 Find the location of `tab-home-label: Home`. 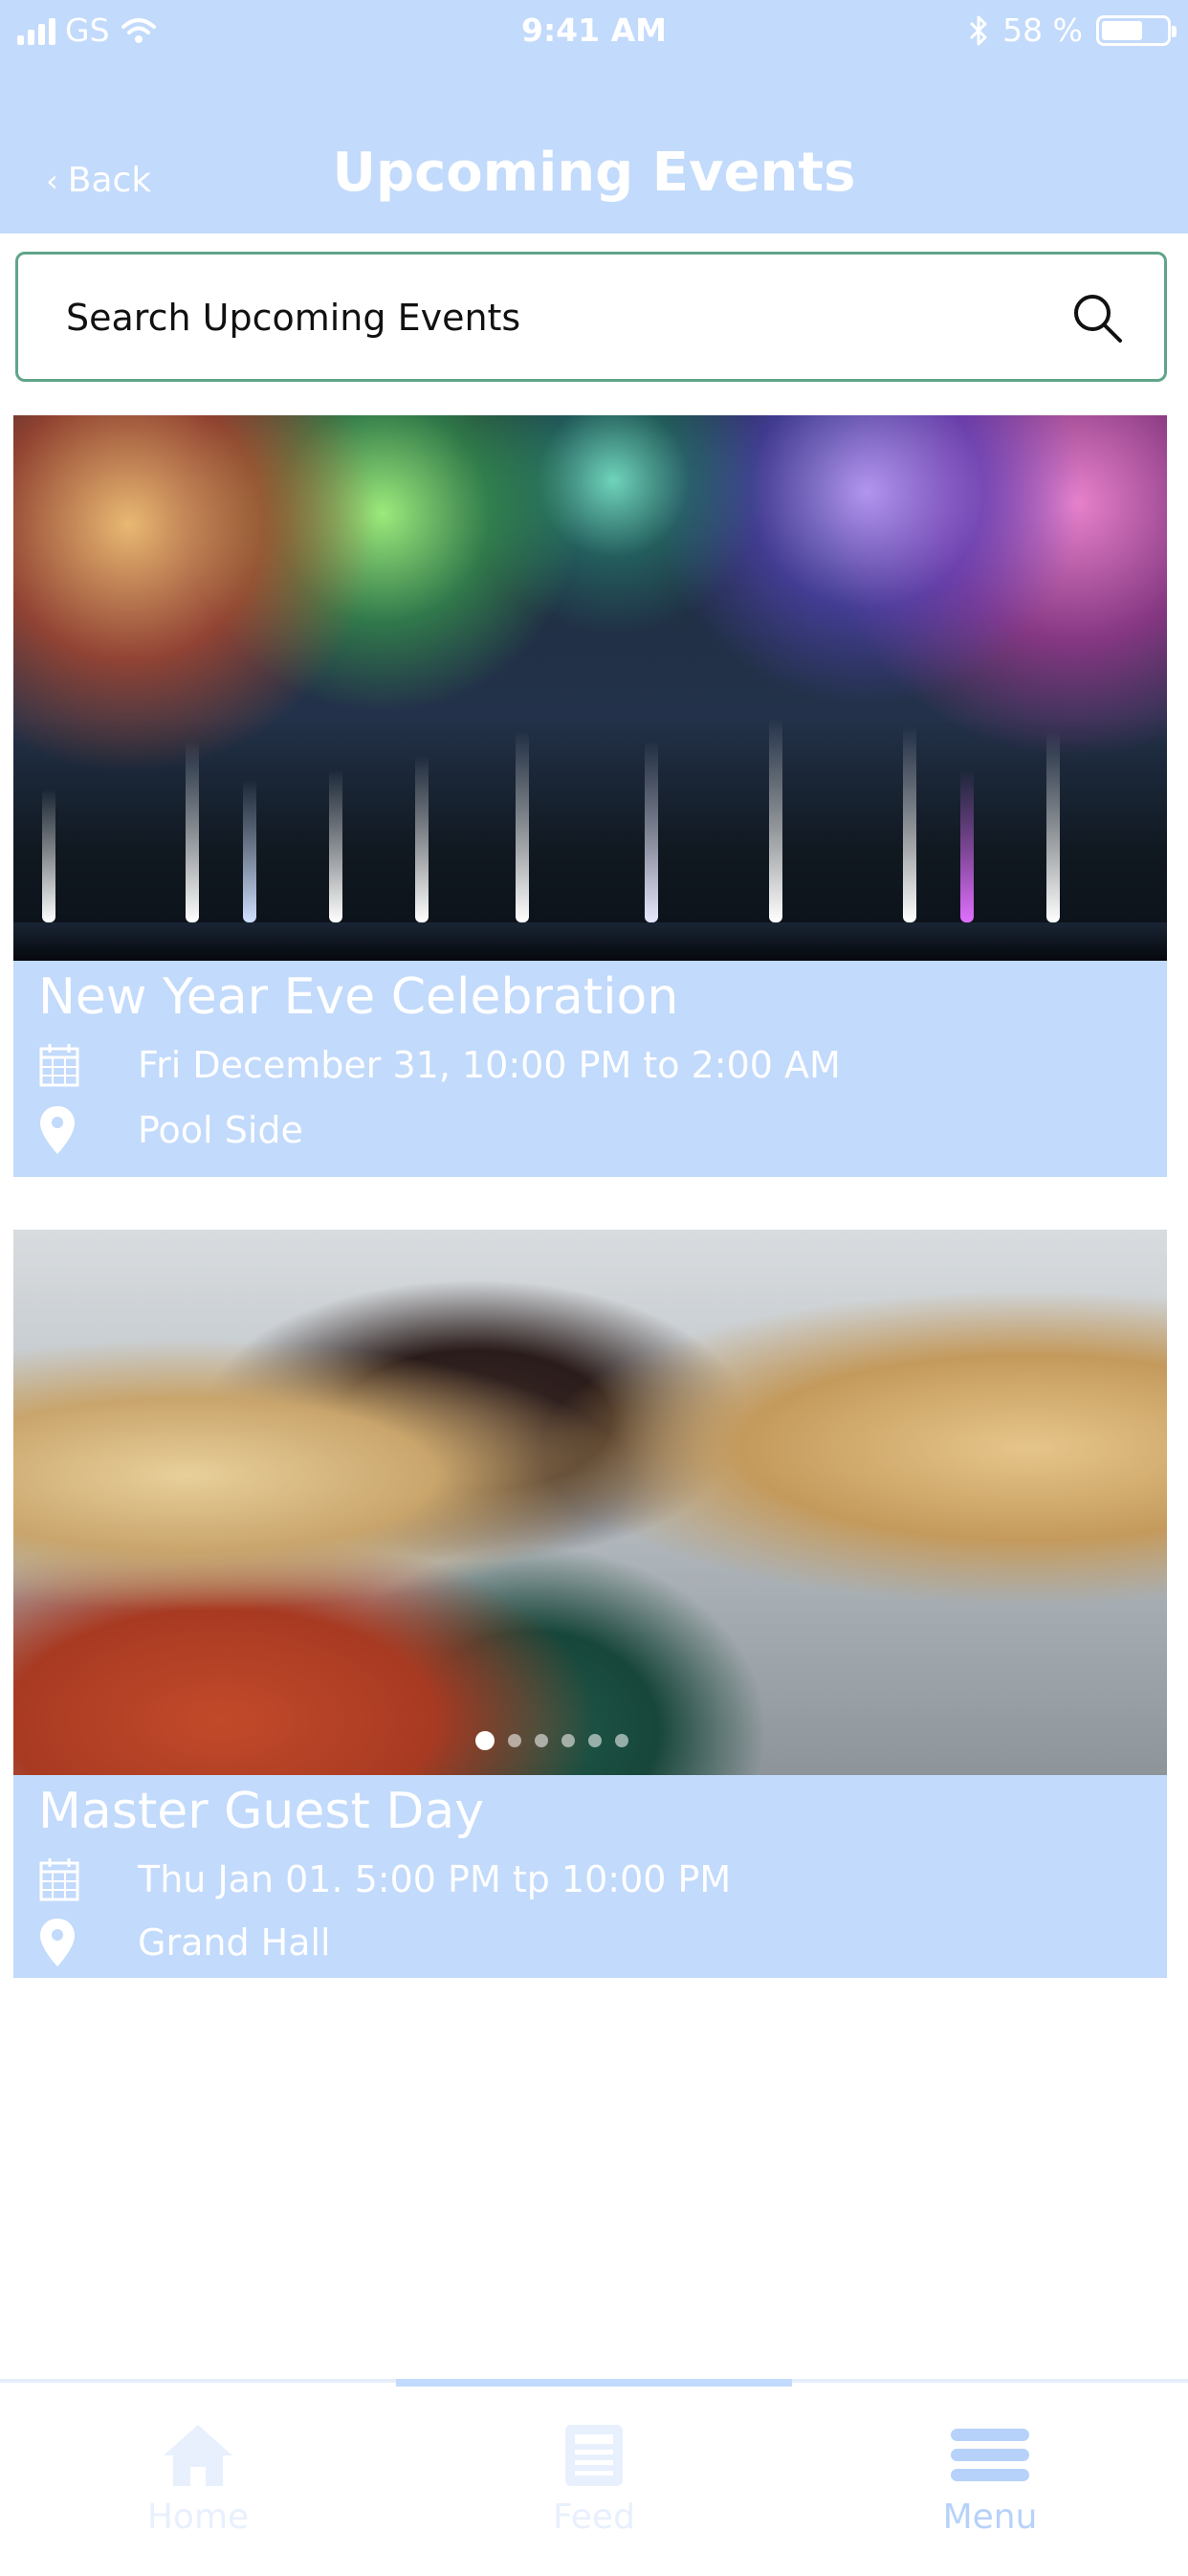

tab-home-label: Home is located at coordinates (198, 2517).